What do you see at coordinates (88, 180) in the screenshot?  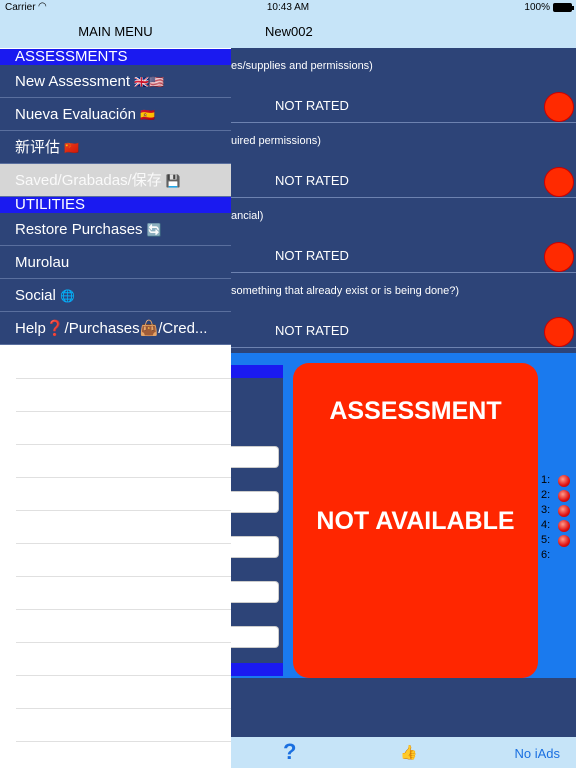 I see `menu-item-label: Saved/Grabadas/保存` at bounding box center [88, 180].